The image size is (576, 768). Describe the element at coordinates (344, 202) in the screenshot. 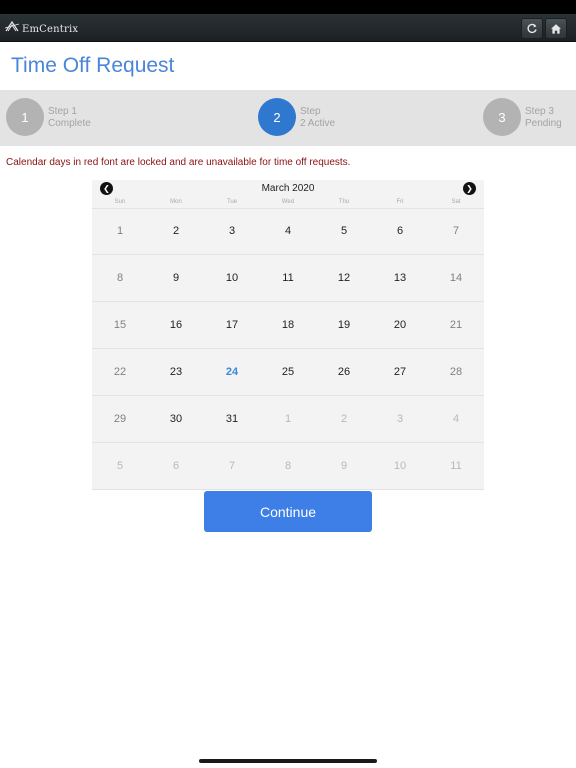

I see `weekday-label: Thu` at that location.